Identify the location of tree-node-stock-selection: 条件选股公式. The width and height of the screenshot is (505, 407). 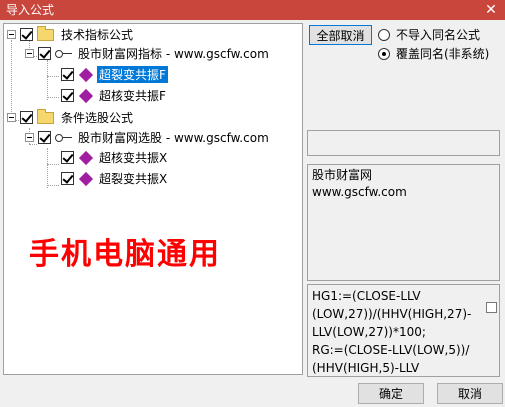
(71, 117).